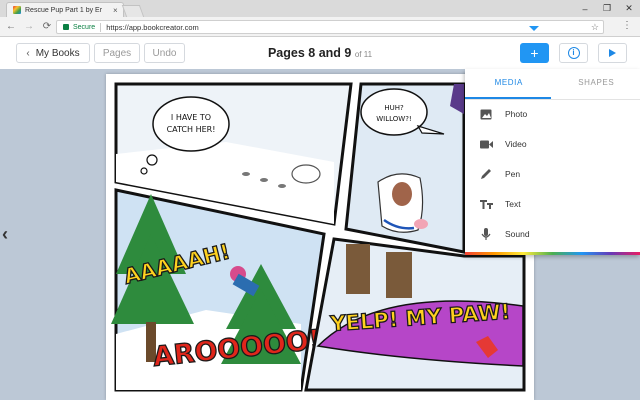 The height and width of the screenshot is (400, 640). Describe the element at coordinates (596, 84) in the screenshot. I see `tab-shapes: SHAPES` at that location.